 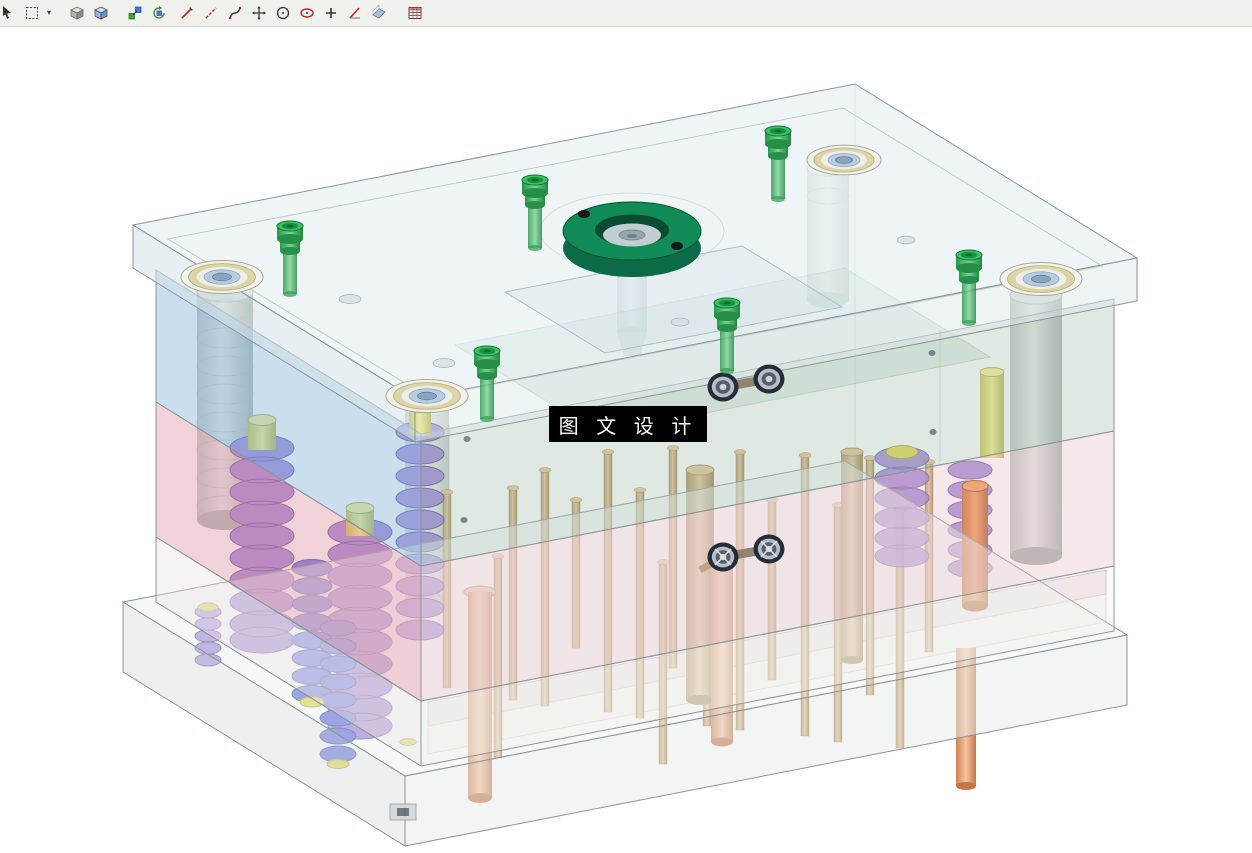 What do you see at coordinates (331, 13) in the screenshot?
I see `plus-icon` at bounding box center [331, 13].